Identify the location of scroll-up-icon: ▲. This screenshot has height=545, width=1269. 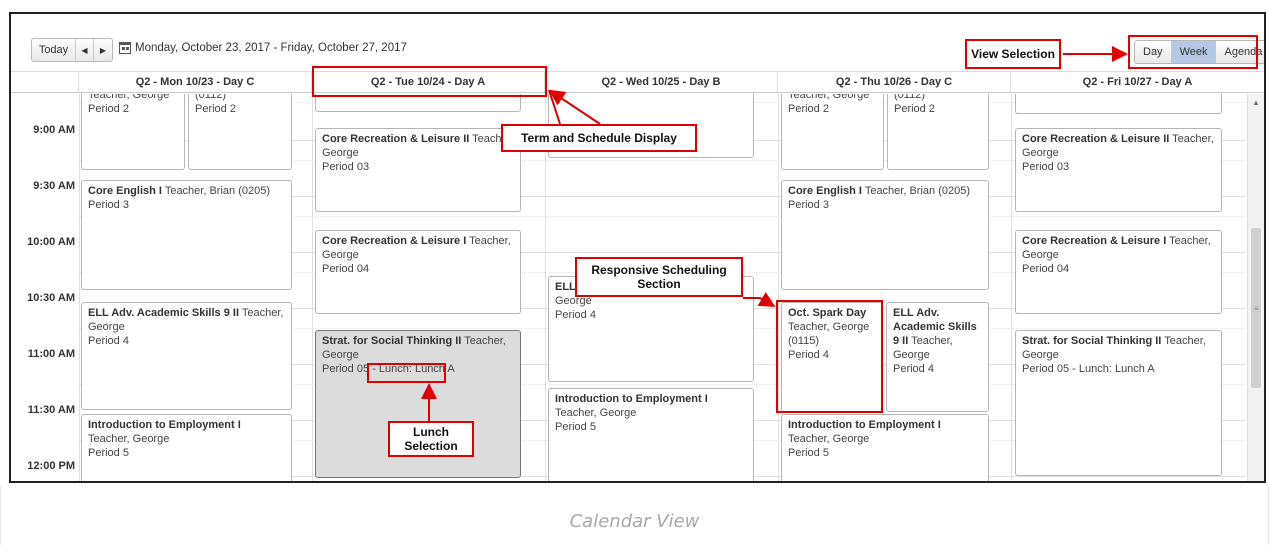
(1256, 102).